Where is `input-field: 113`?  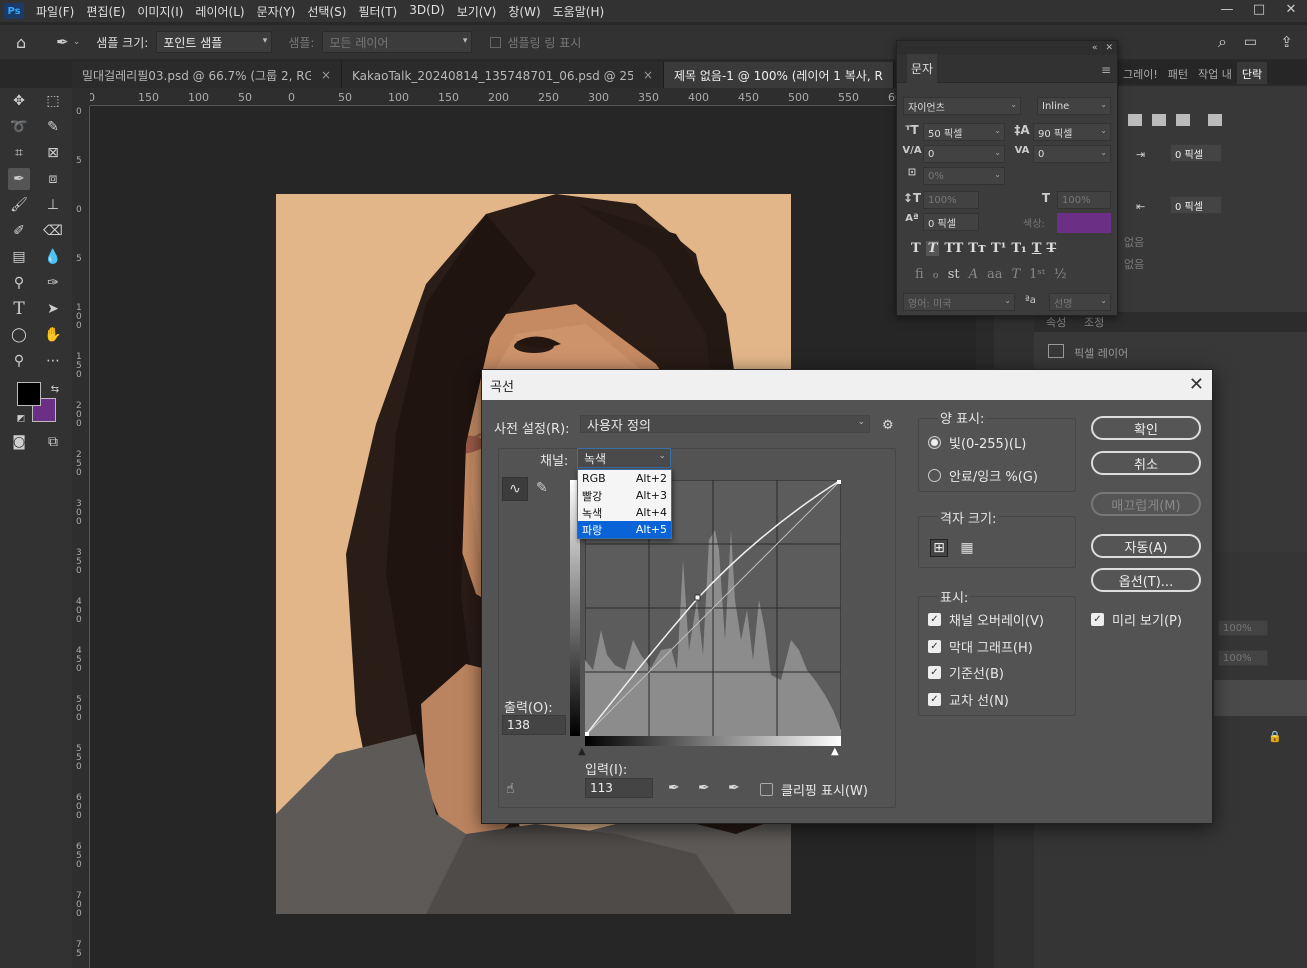
input-field: 113 is located at coordinates (619, 788).